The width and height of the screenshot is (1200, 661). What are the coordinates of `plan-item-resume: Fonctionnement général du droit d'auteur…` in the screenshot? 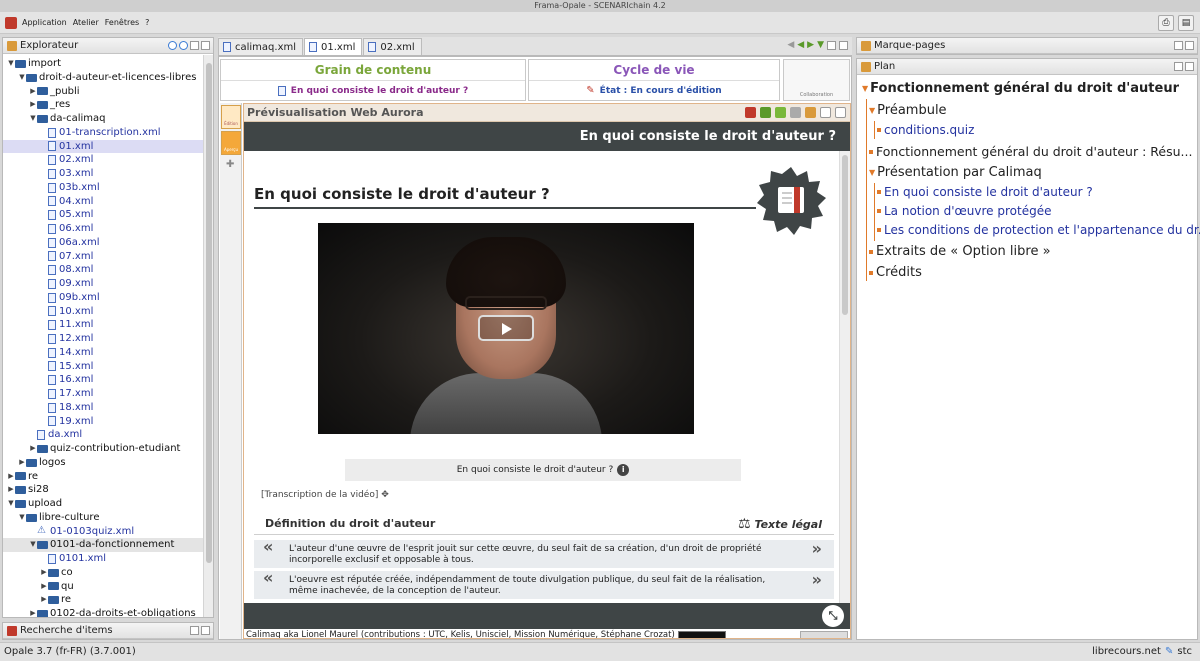 It's located at (1030, 151).